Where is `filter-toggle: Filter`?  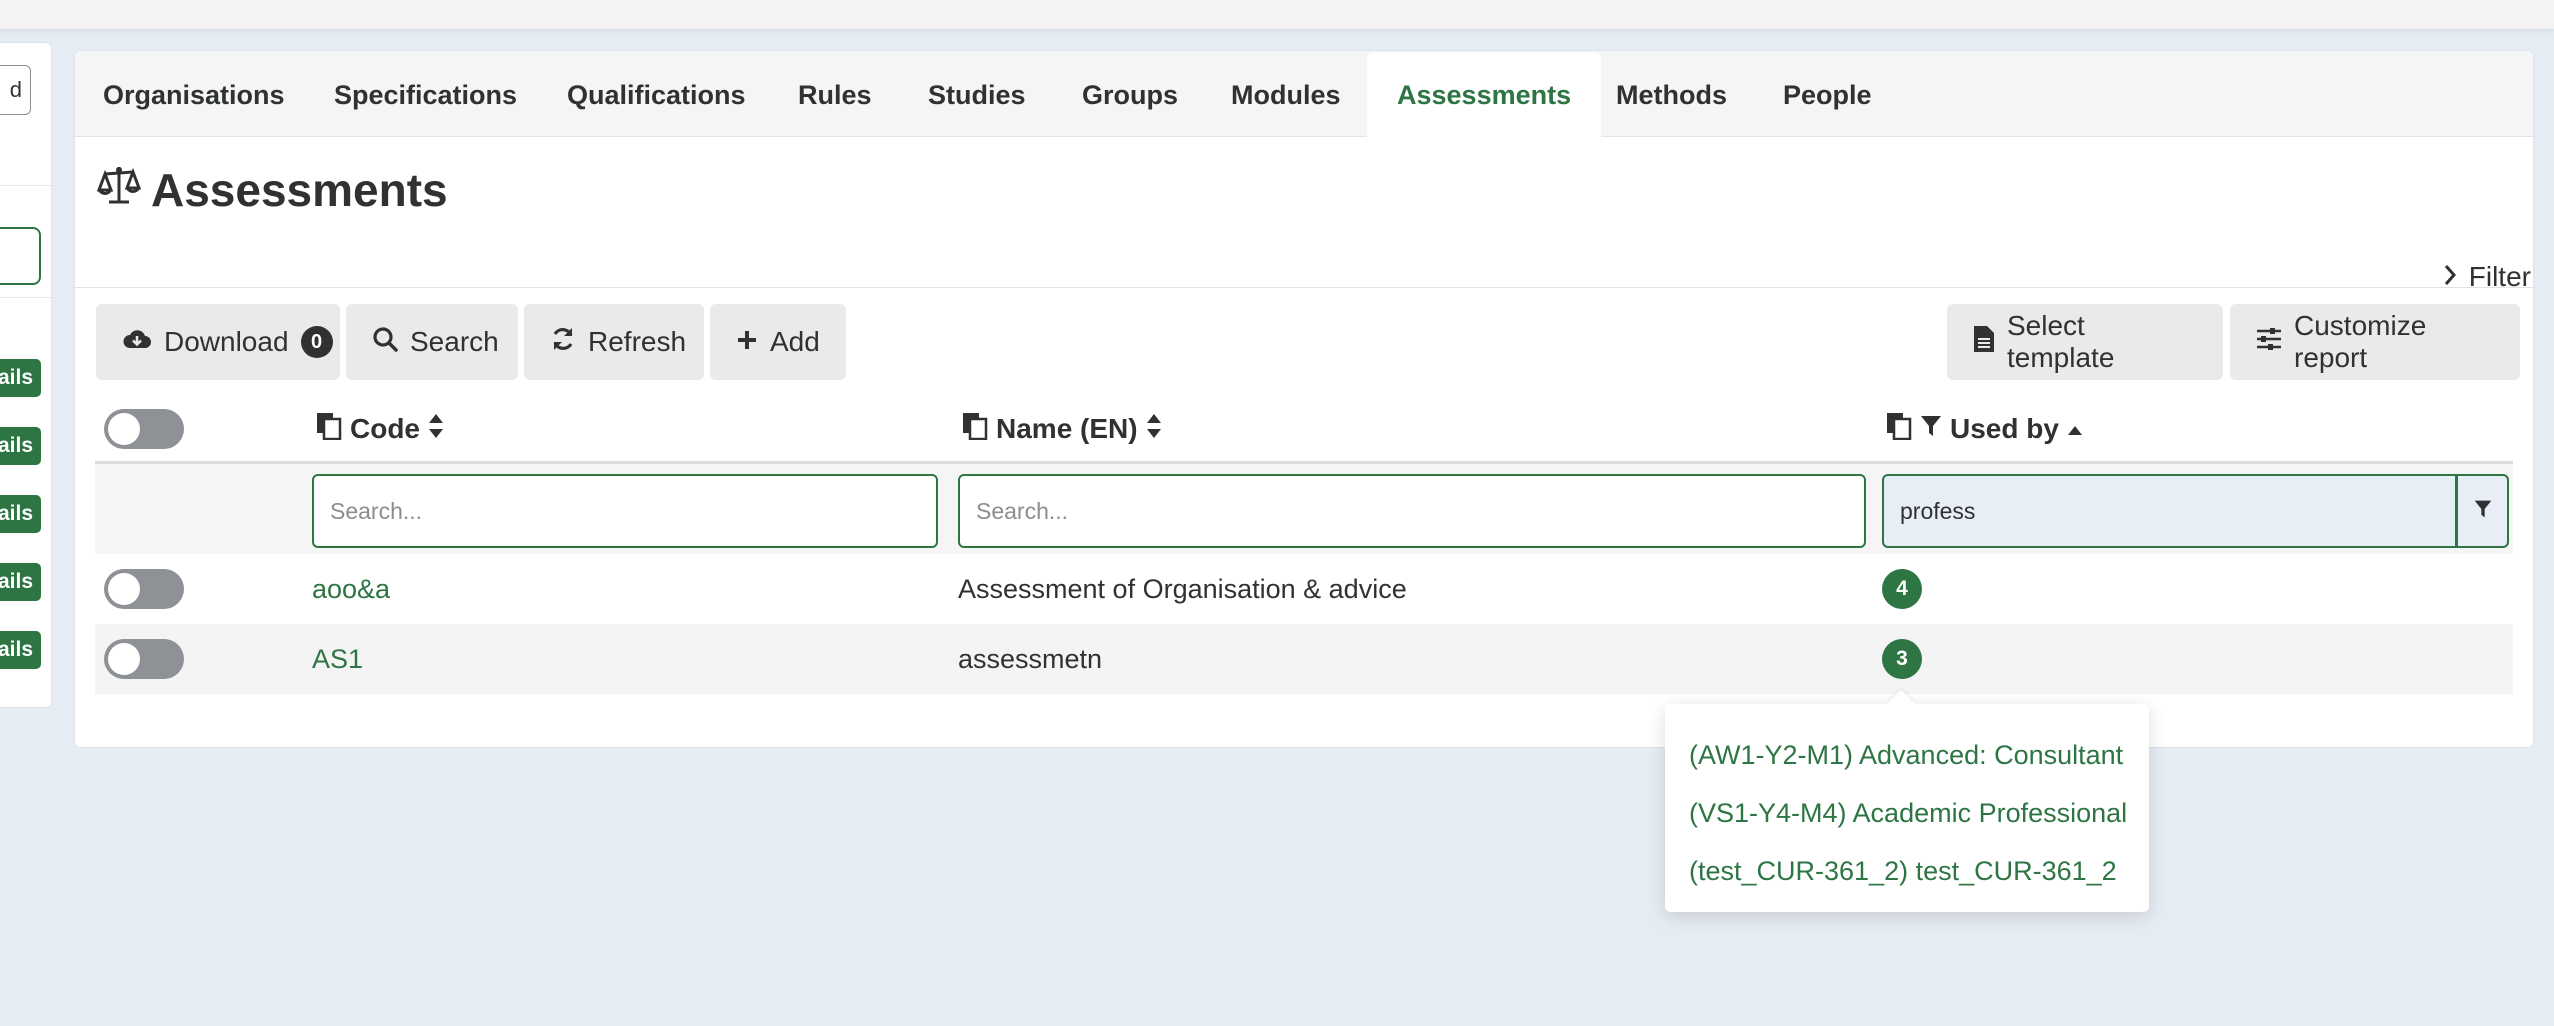
filter-toggle: Filter is located at coordinates (2487, 277).